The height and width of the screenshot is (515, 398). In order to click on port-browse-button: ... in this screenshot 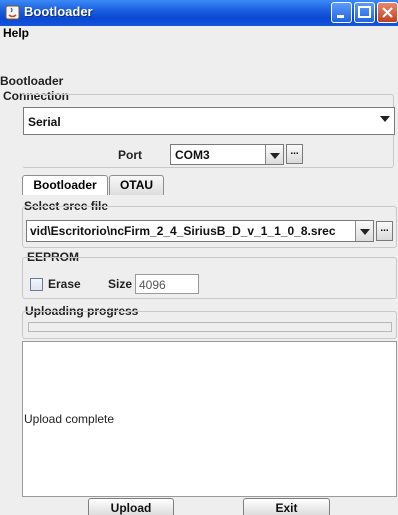, I will do `click(294, 154)`.